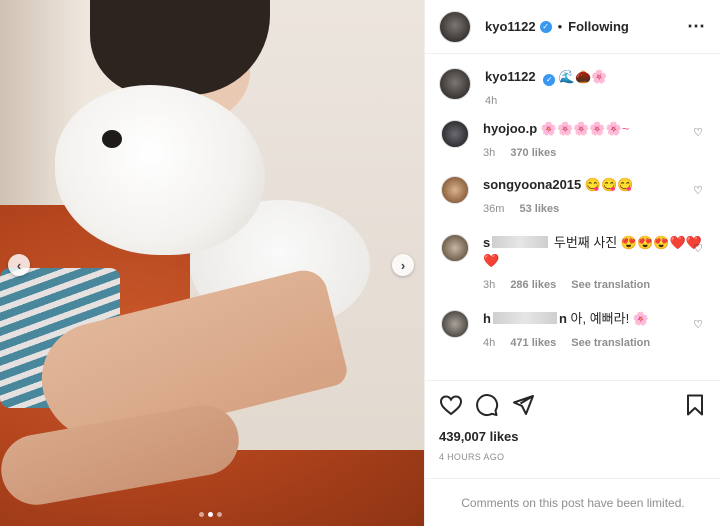 This screenshot has height=526, width=720. Describe the element at coordinates (487, 318) in the screenshot. I see `comment-username-start: h` at that location.